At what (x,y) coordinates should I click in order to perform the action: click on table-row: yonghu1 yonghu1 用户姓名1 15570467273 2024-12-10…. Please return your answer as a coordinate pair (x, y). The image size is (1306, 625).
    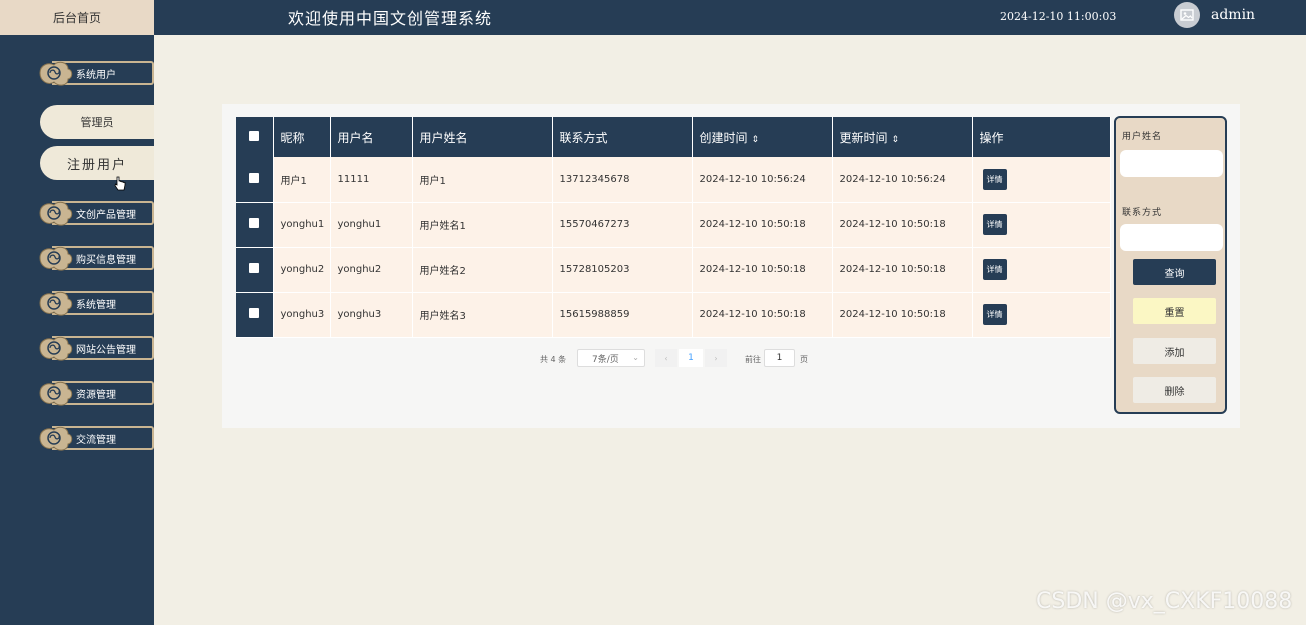
    Looking at the image, I should click on (673, 225).